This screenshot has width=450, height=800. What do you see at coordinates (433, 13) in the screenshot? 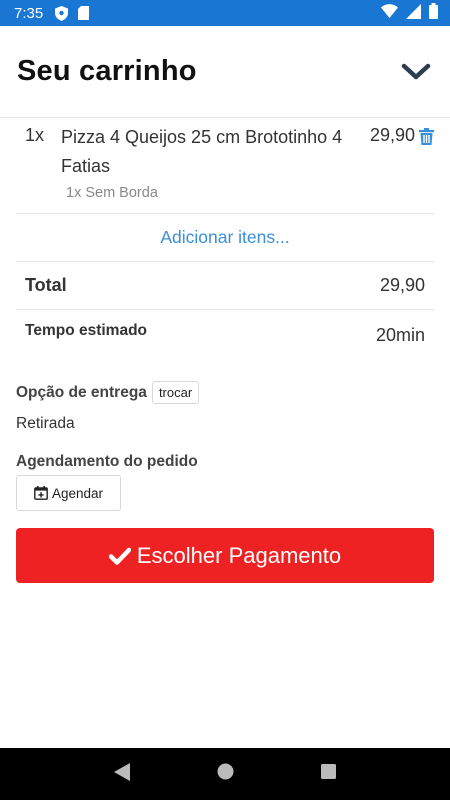
I see `battery-icon` at bounding box center [433, 13].